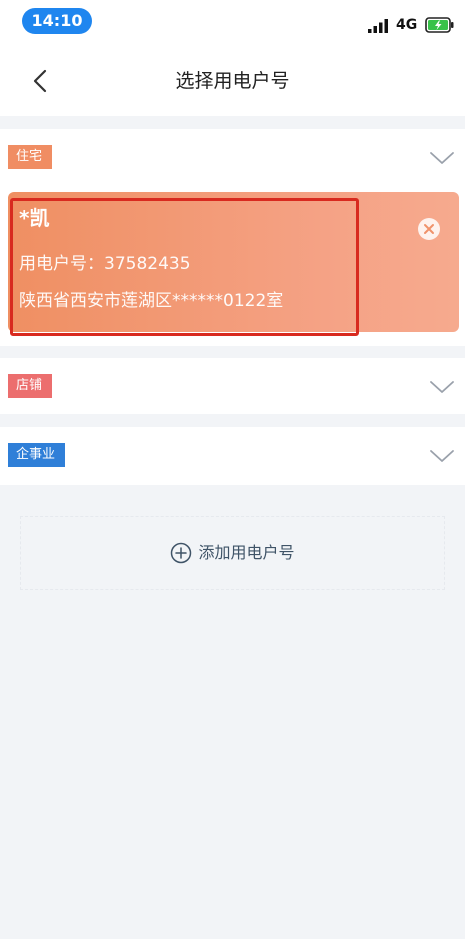 The height and width of the screenshot is (939, 465). I want to click on add-account-label: 添加用电户号, so click(246, 552).